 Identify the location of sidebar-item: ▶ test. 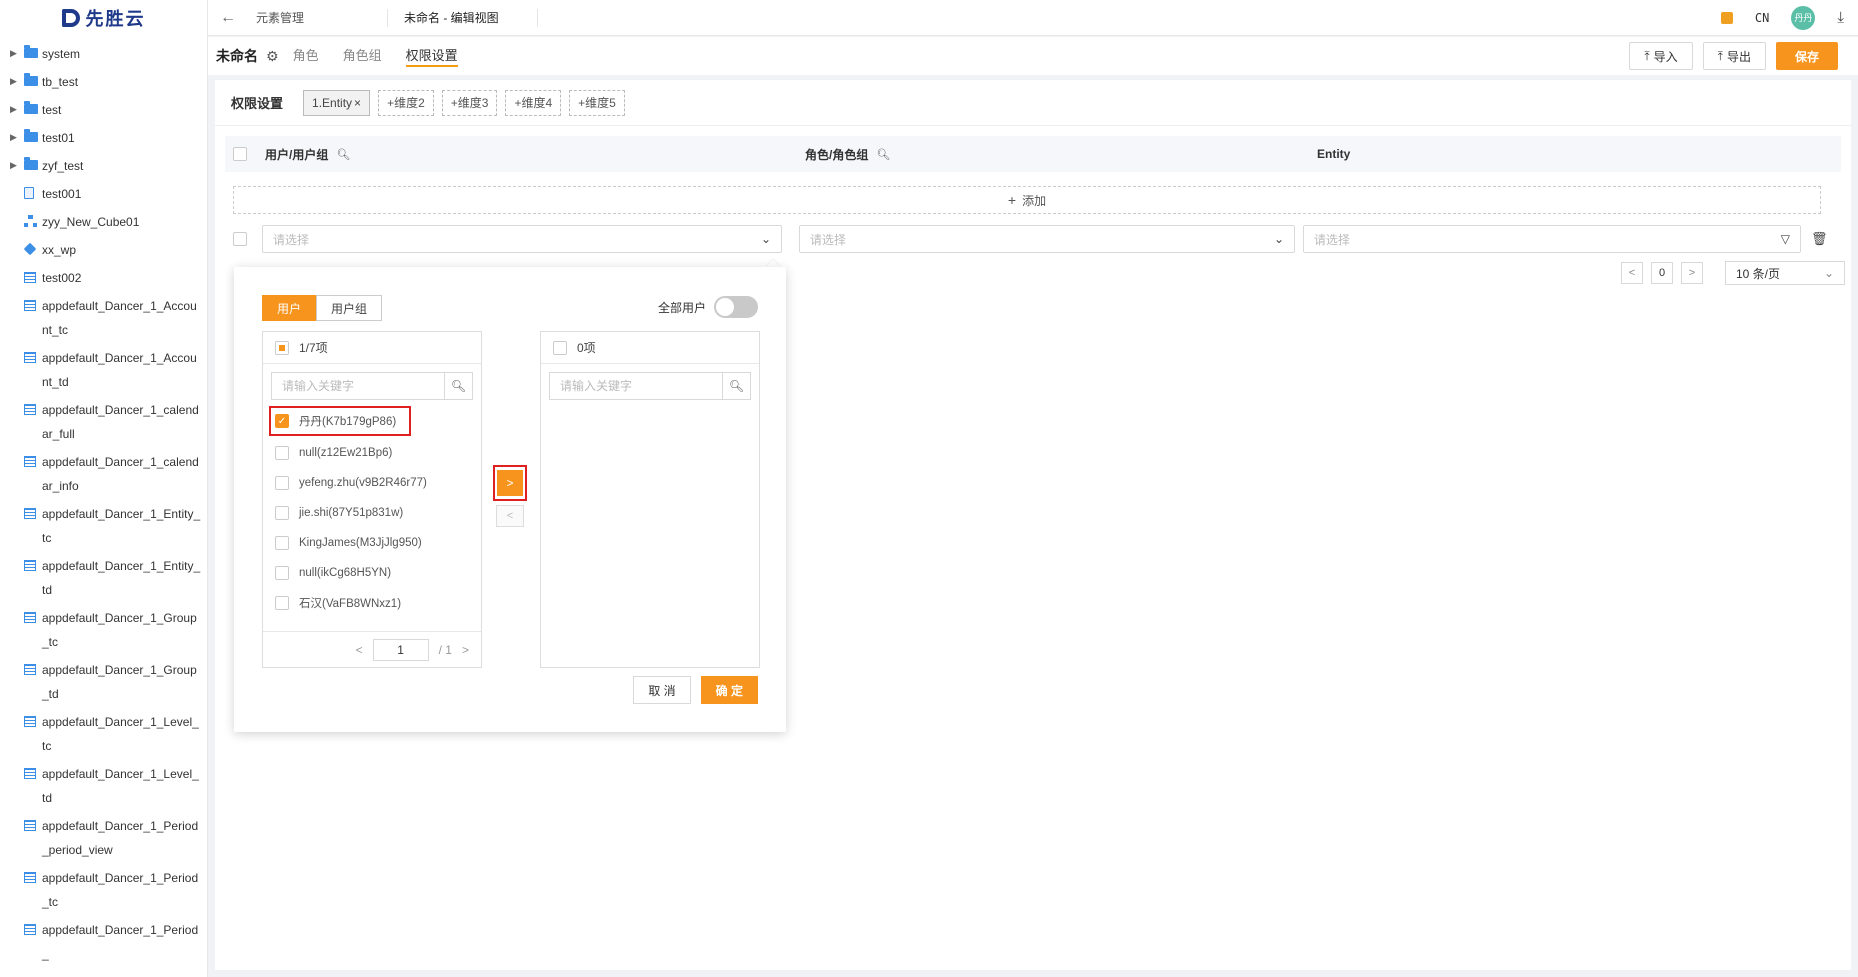
(103, 110).